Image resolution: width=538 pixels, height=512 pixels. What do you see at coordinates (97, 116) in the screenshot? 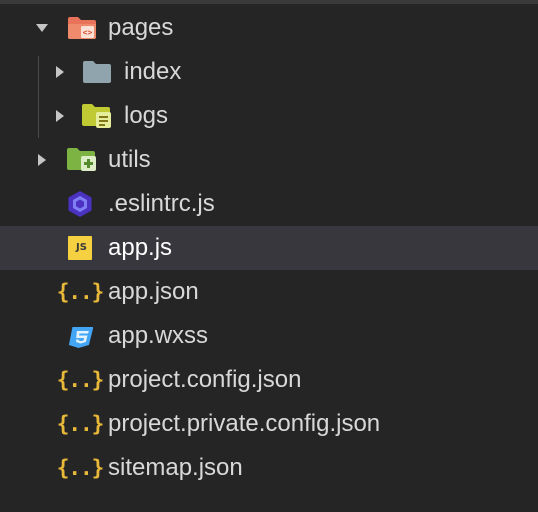
I see `folder-logs-icon` at bounding box center [97, 116].